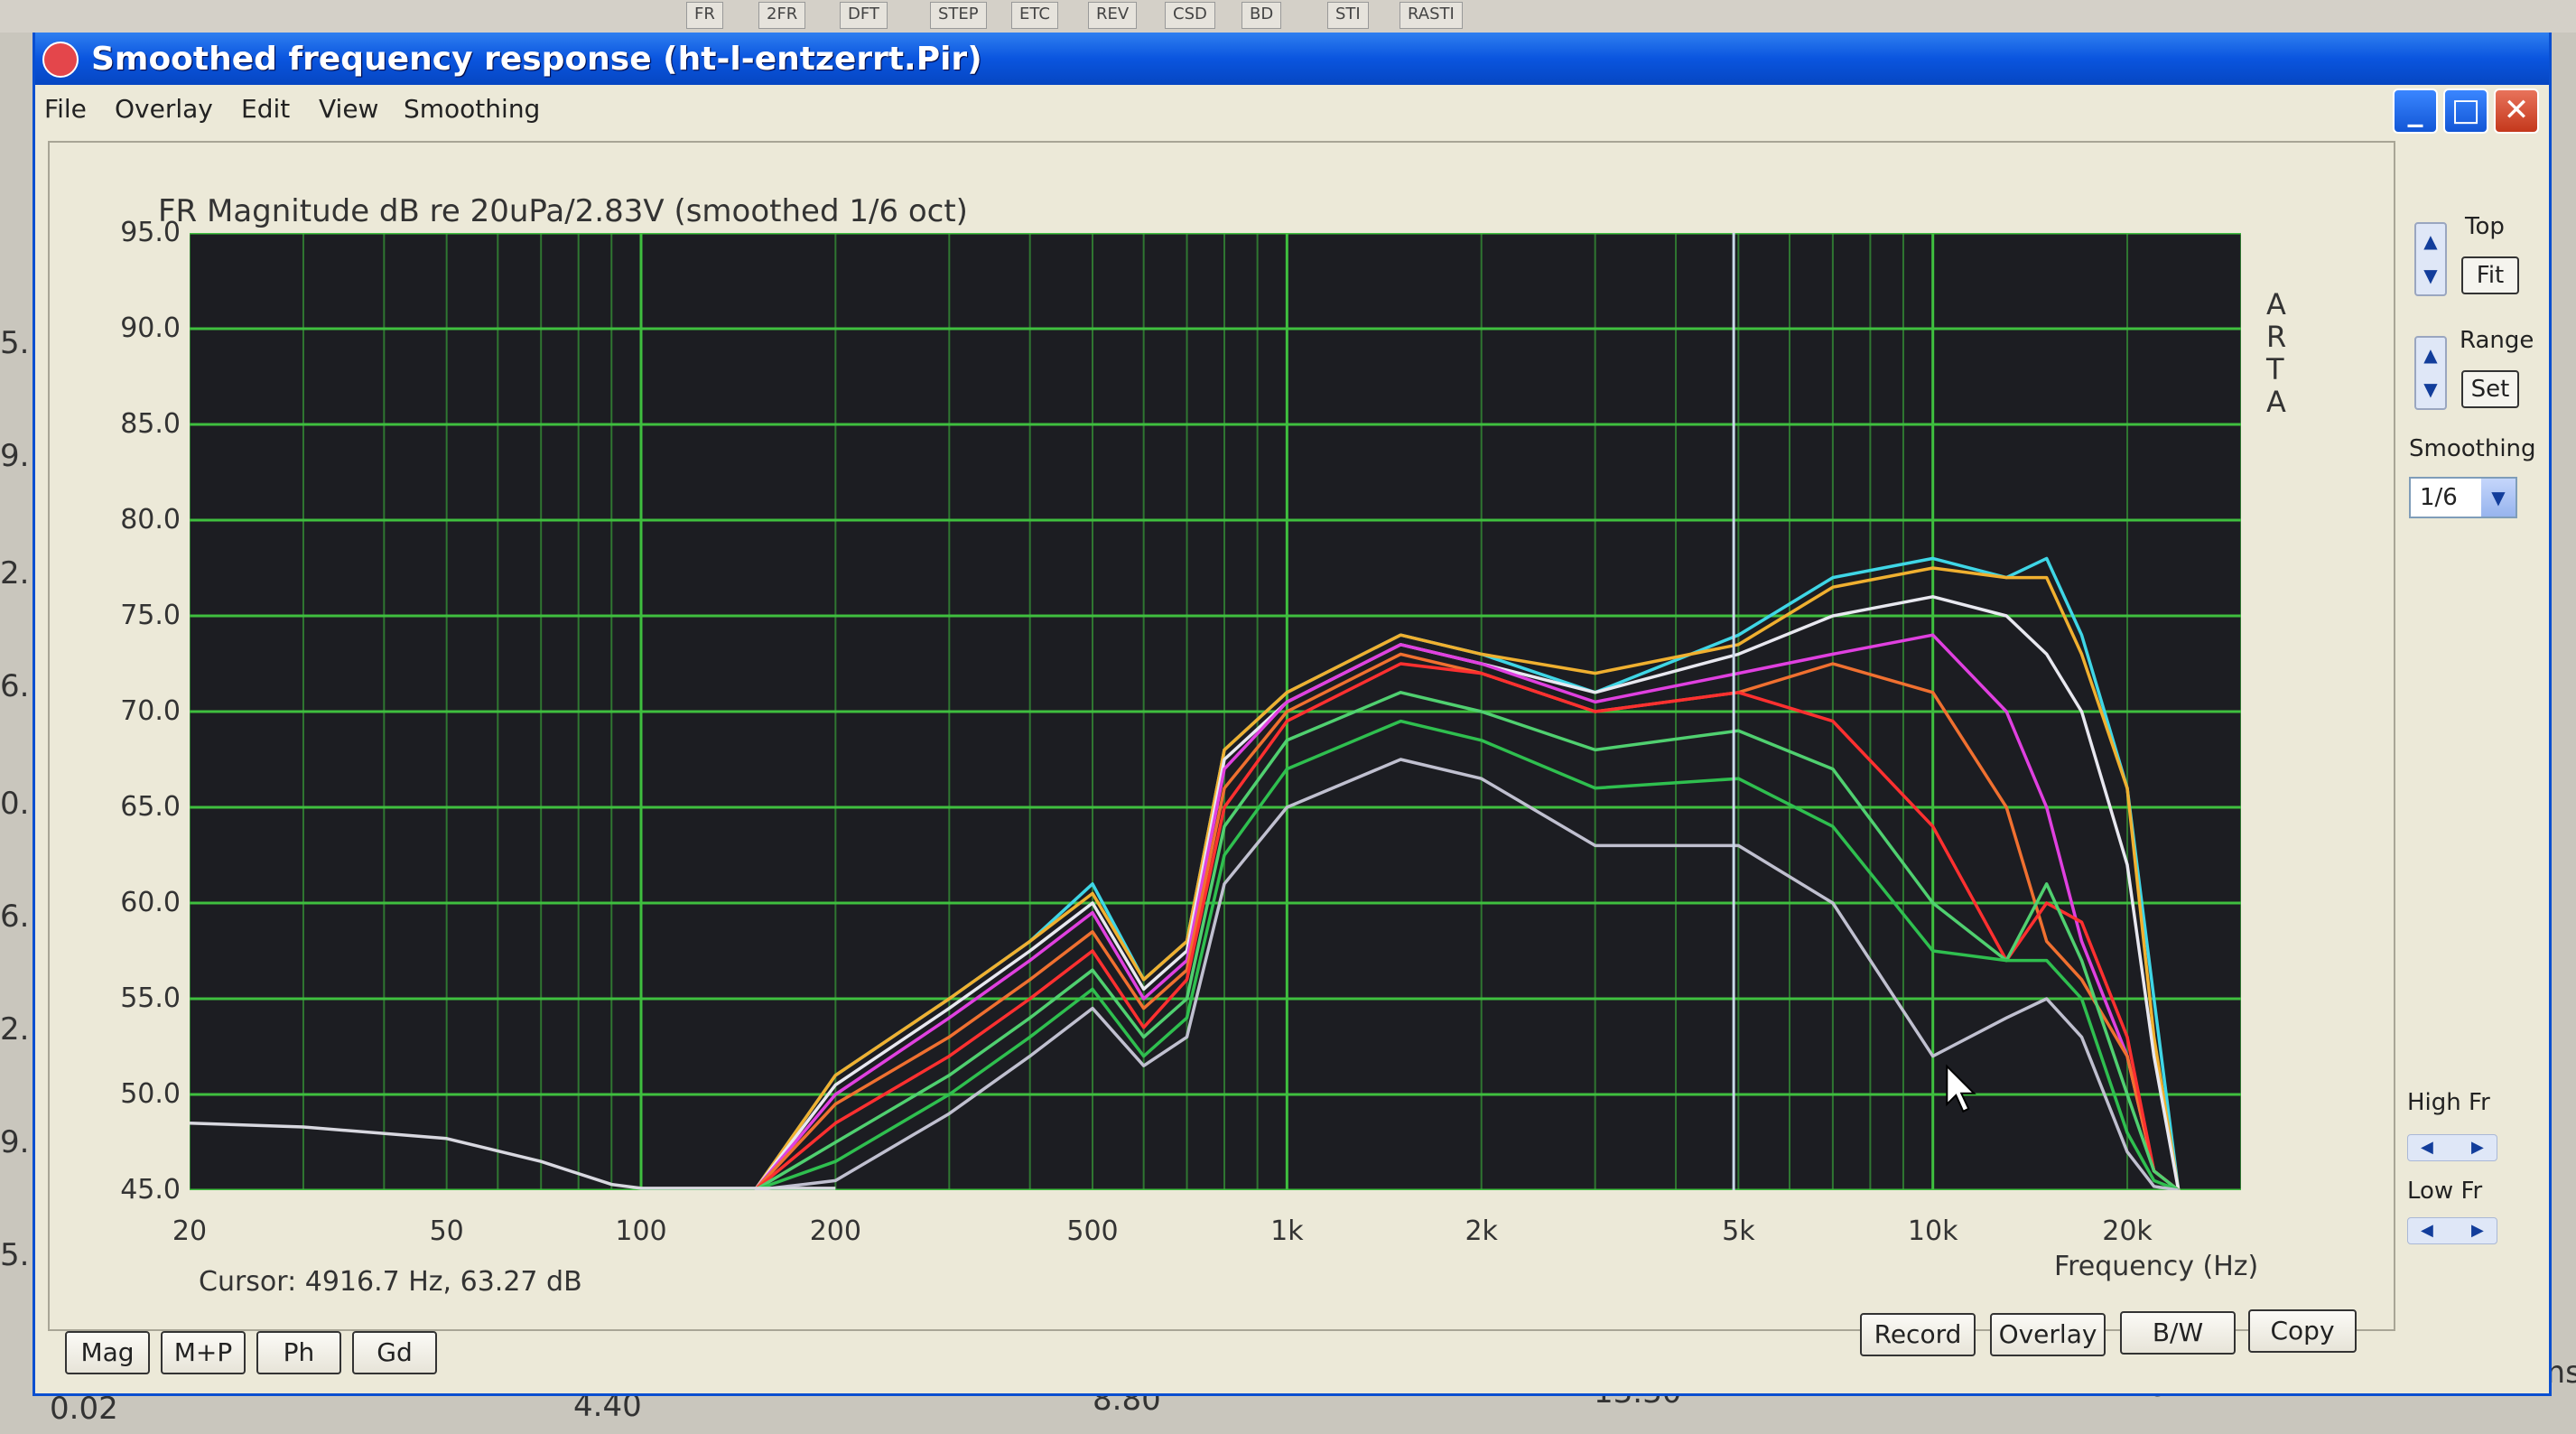  I want to click on bg-tab-sti: STI, so click(1348, 15).